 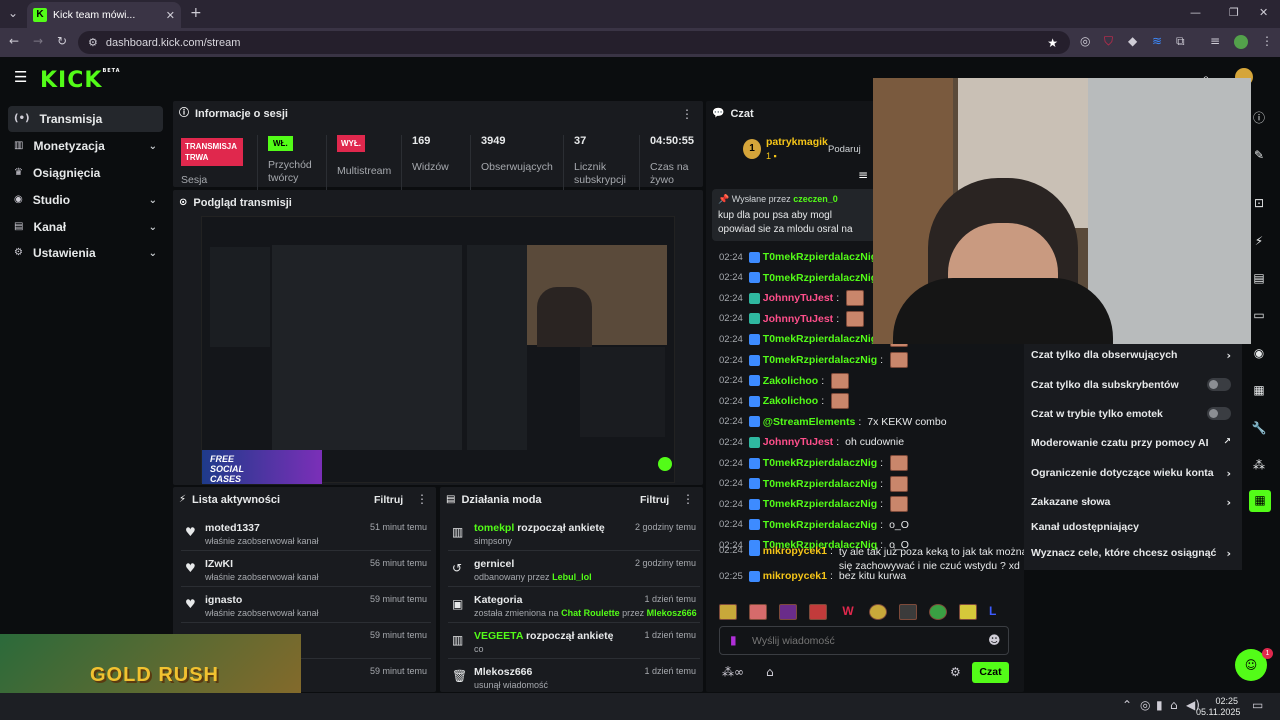 I want to click on rail-layout-icon: ▦, so click(x=1259, y=390).